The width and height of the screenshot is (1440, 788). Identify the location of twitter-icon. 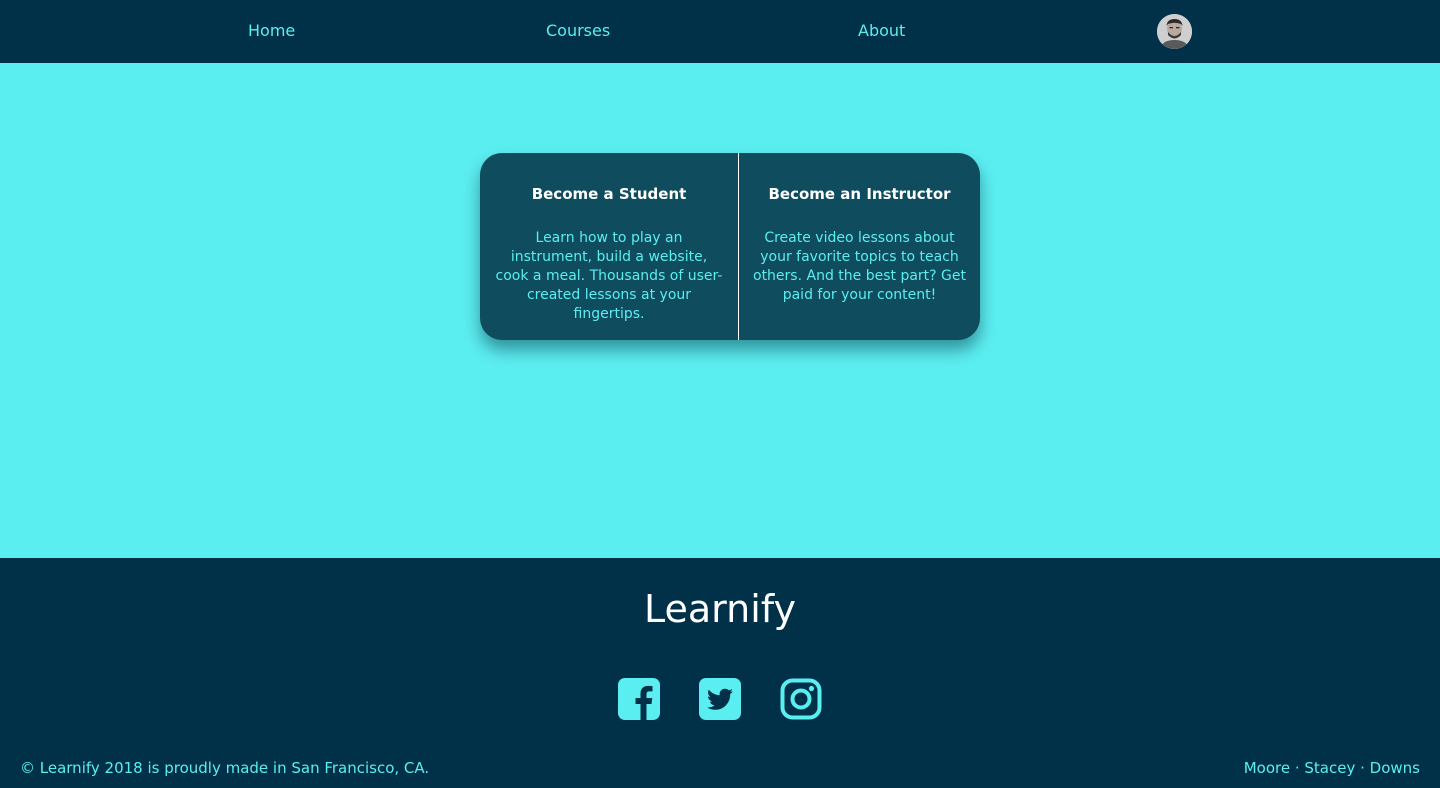
(720, 699).